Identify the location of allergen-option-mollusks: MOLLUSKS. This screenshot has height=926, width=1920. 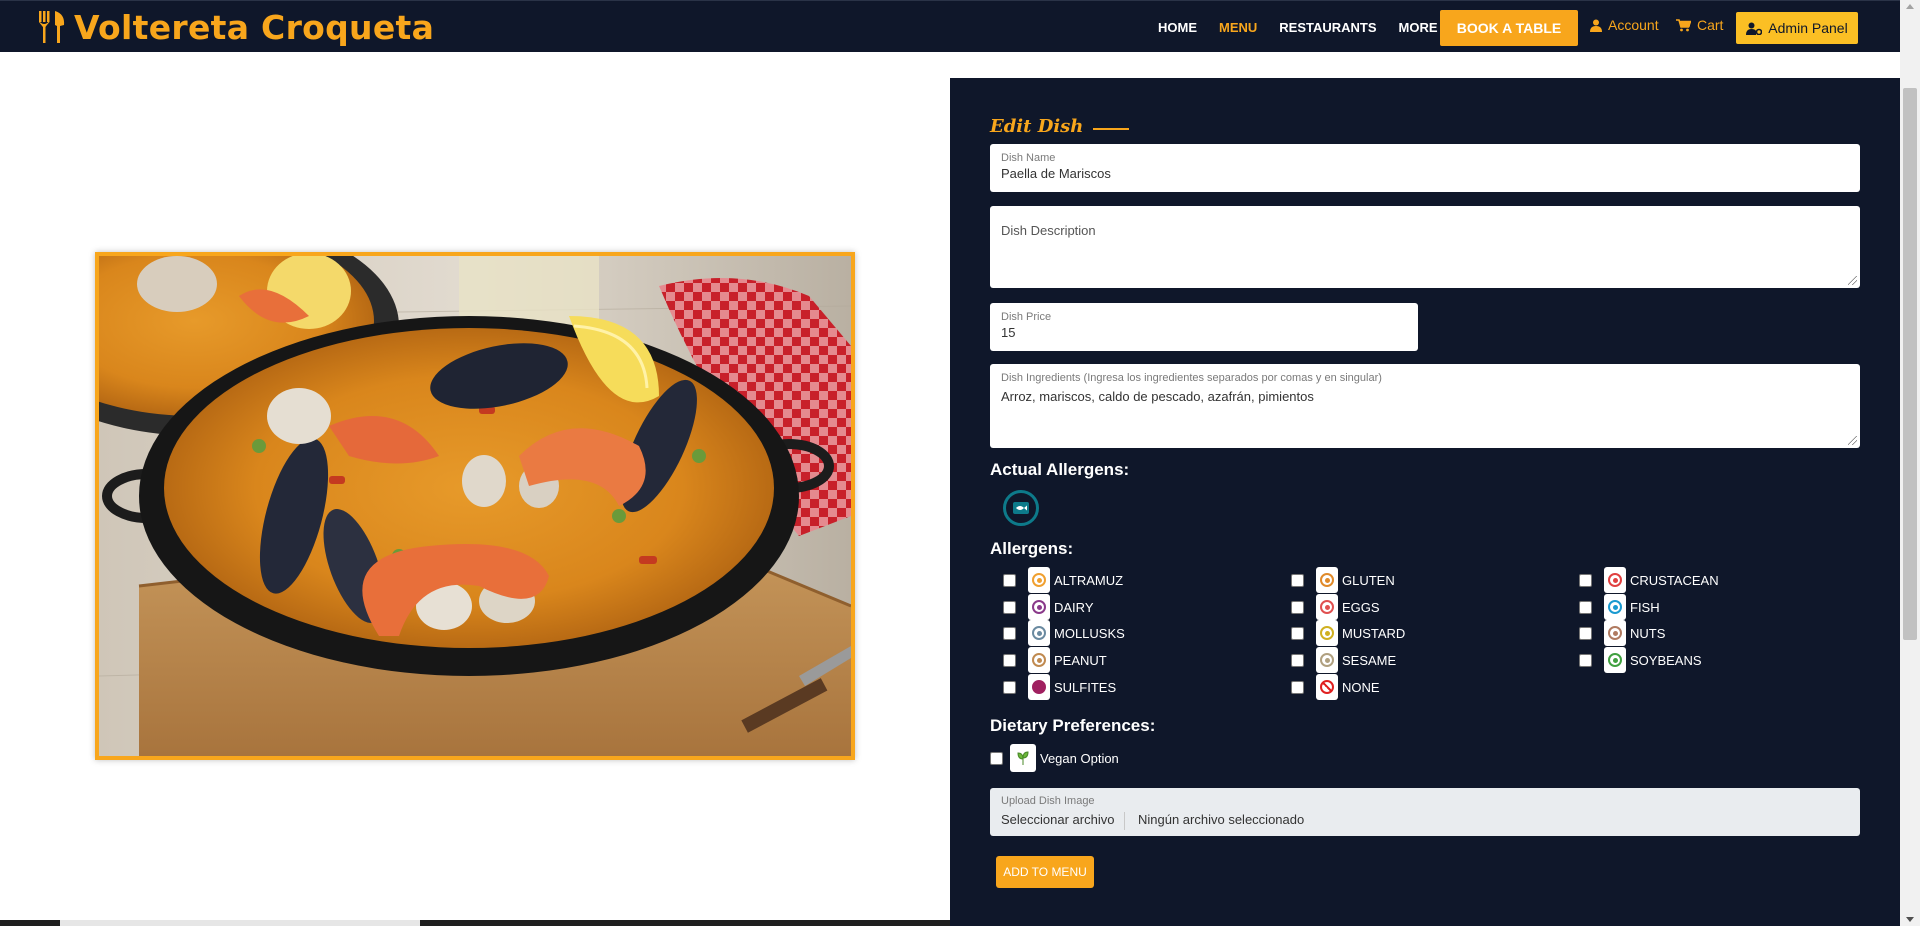
(1064, 633).